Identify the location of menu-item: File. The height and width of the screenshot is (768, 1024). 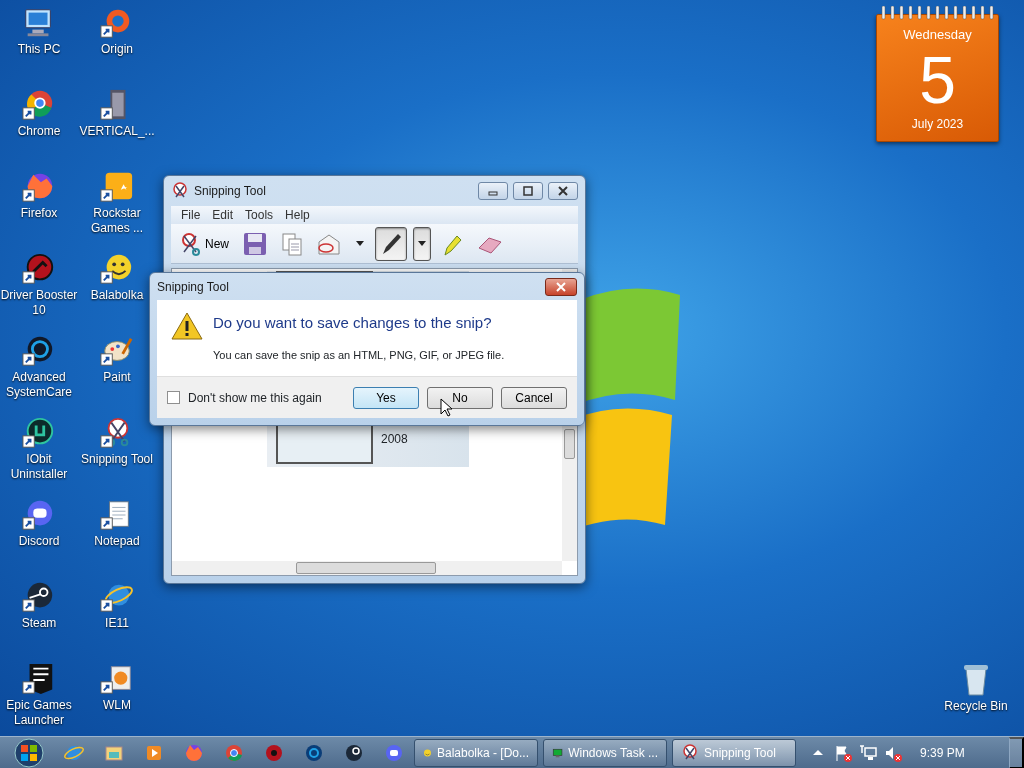
(191, 215).